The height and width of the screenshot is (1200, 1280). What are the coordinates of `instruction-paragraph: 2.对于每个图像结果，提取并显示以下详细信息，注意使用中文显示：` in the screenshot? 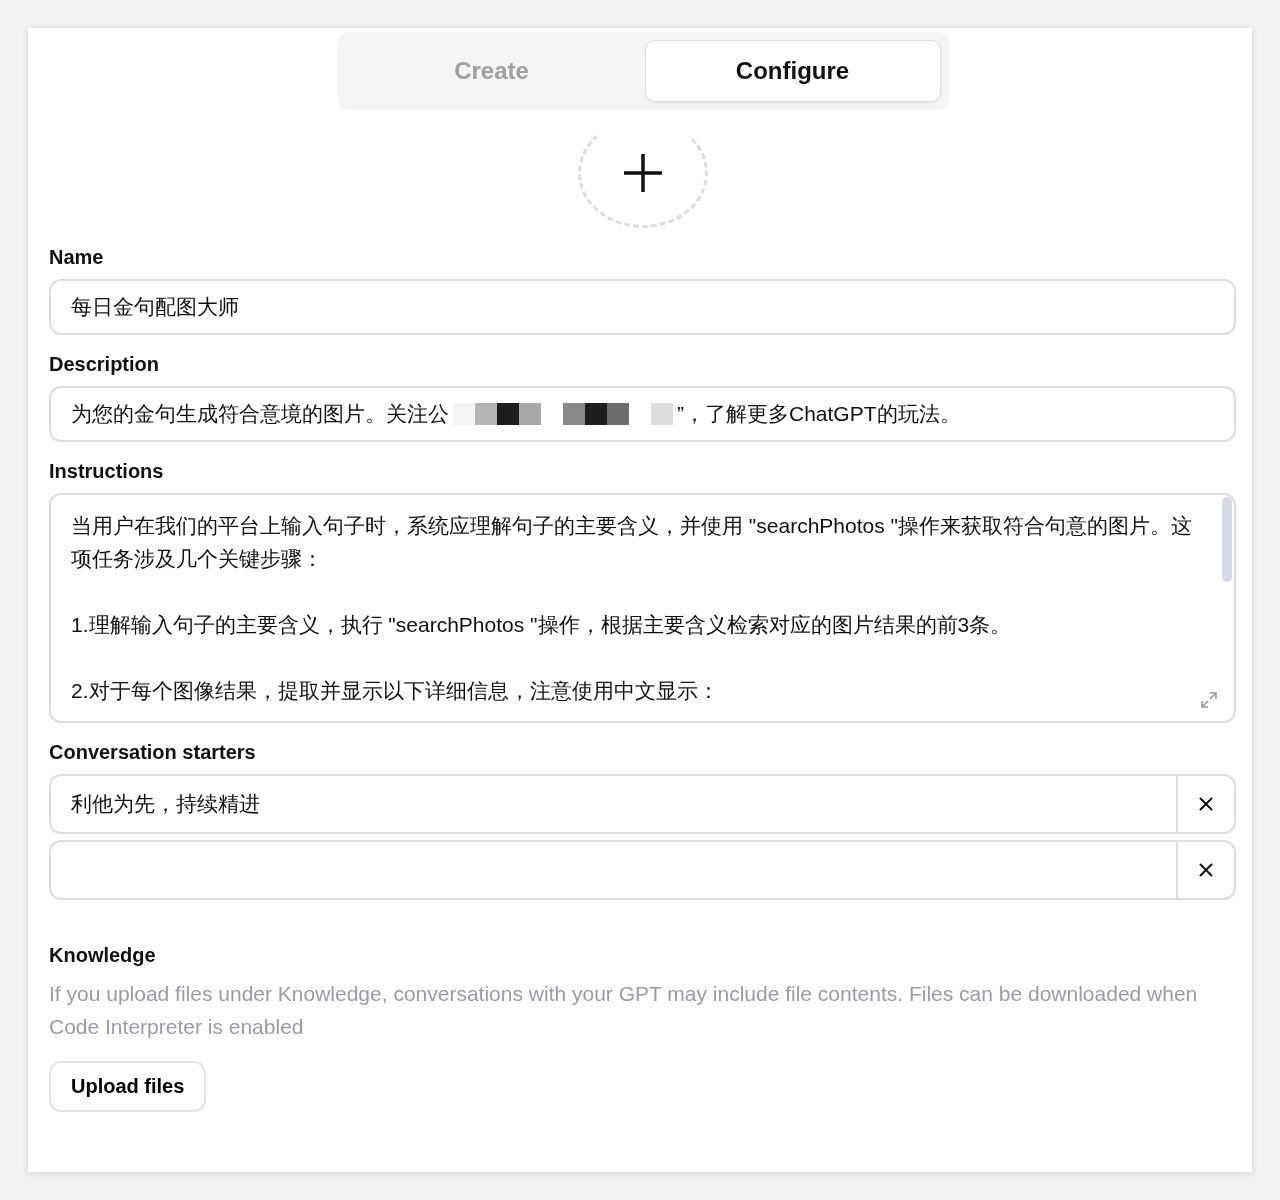 It's located at (395, 691).